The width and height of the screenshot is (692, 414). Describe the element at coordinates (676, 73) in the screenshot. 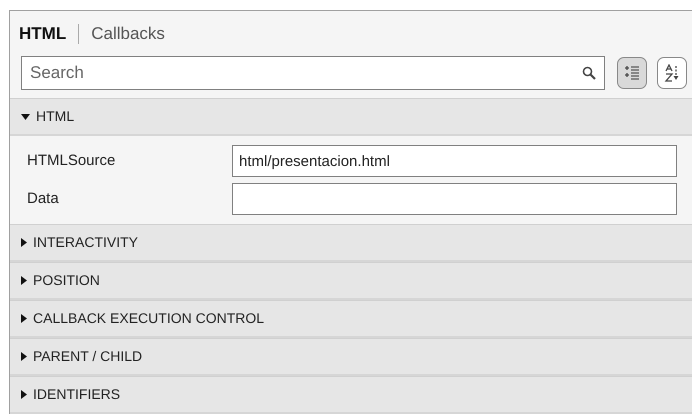

I see `down-arrow-icon` at that location.